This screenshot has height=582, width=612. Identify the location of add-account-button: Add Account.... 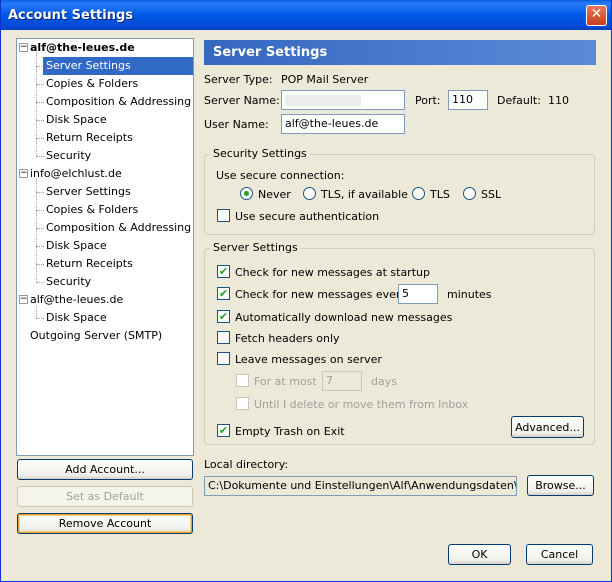
(105, 469).